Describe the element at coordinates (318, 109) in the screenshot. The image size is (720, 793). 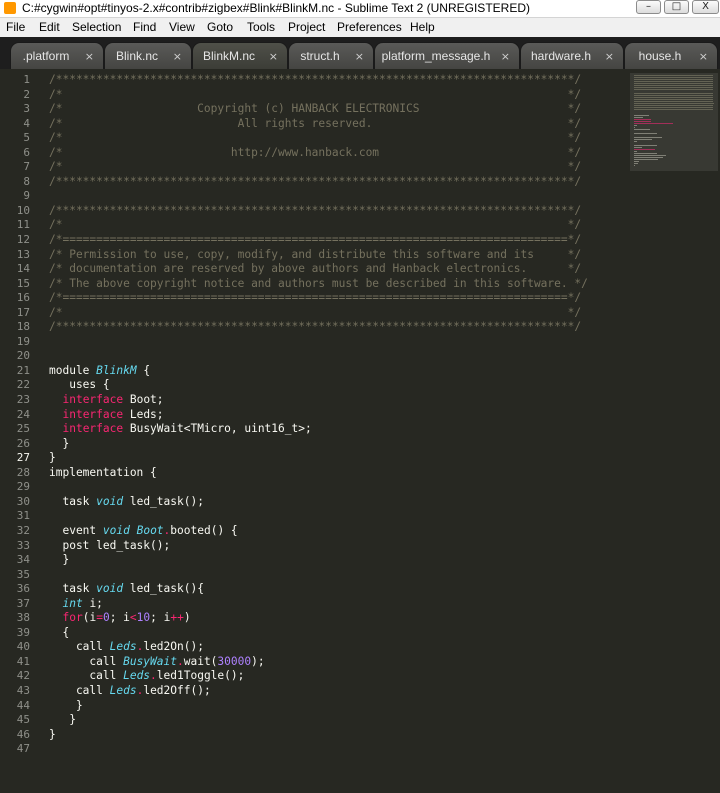
I see `code-line: /* Copyright (c) HANBACK ELECTRONICS */` at that location.